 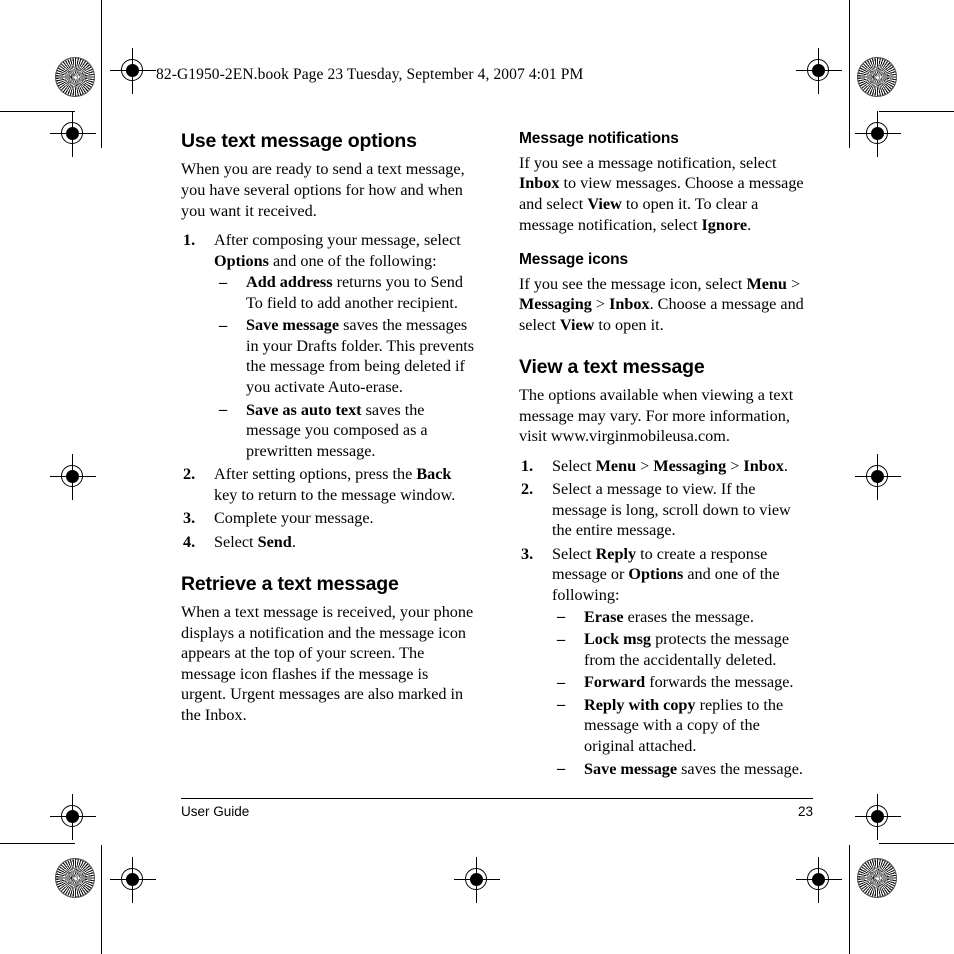 What do you see at coordinates (527, 489) in the screenshot?
I see `step-number: 2.` at bounding box center [527, 489].